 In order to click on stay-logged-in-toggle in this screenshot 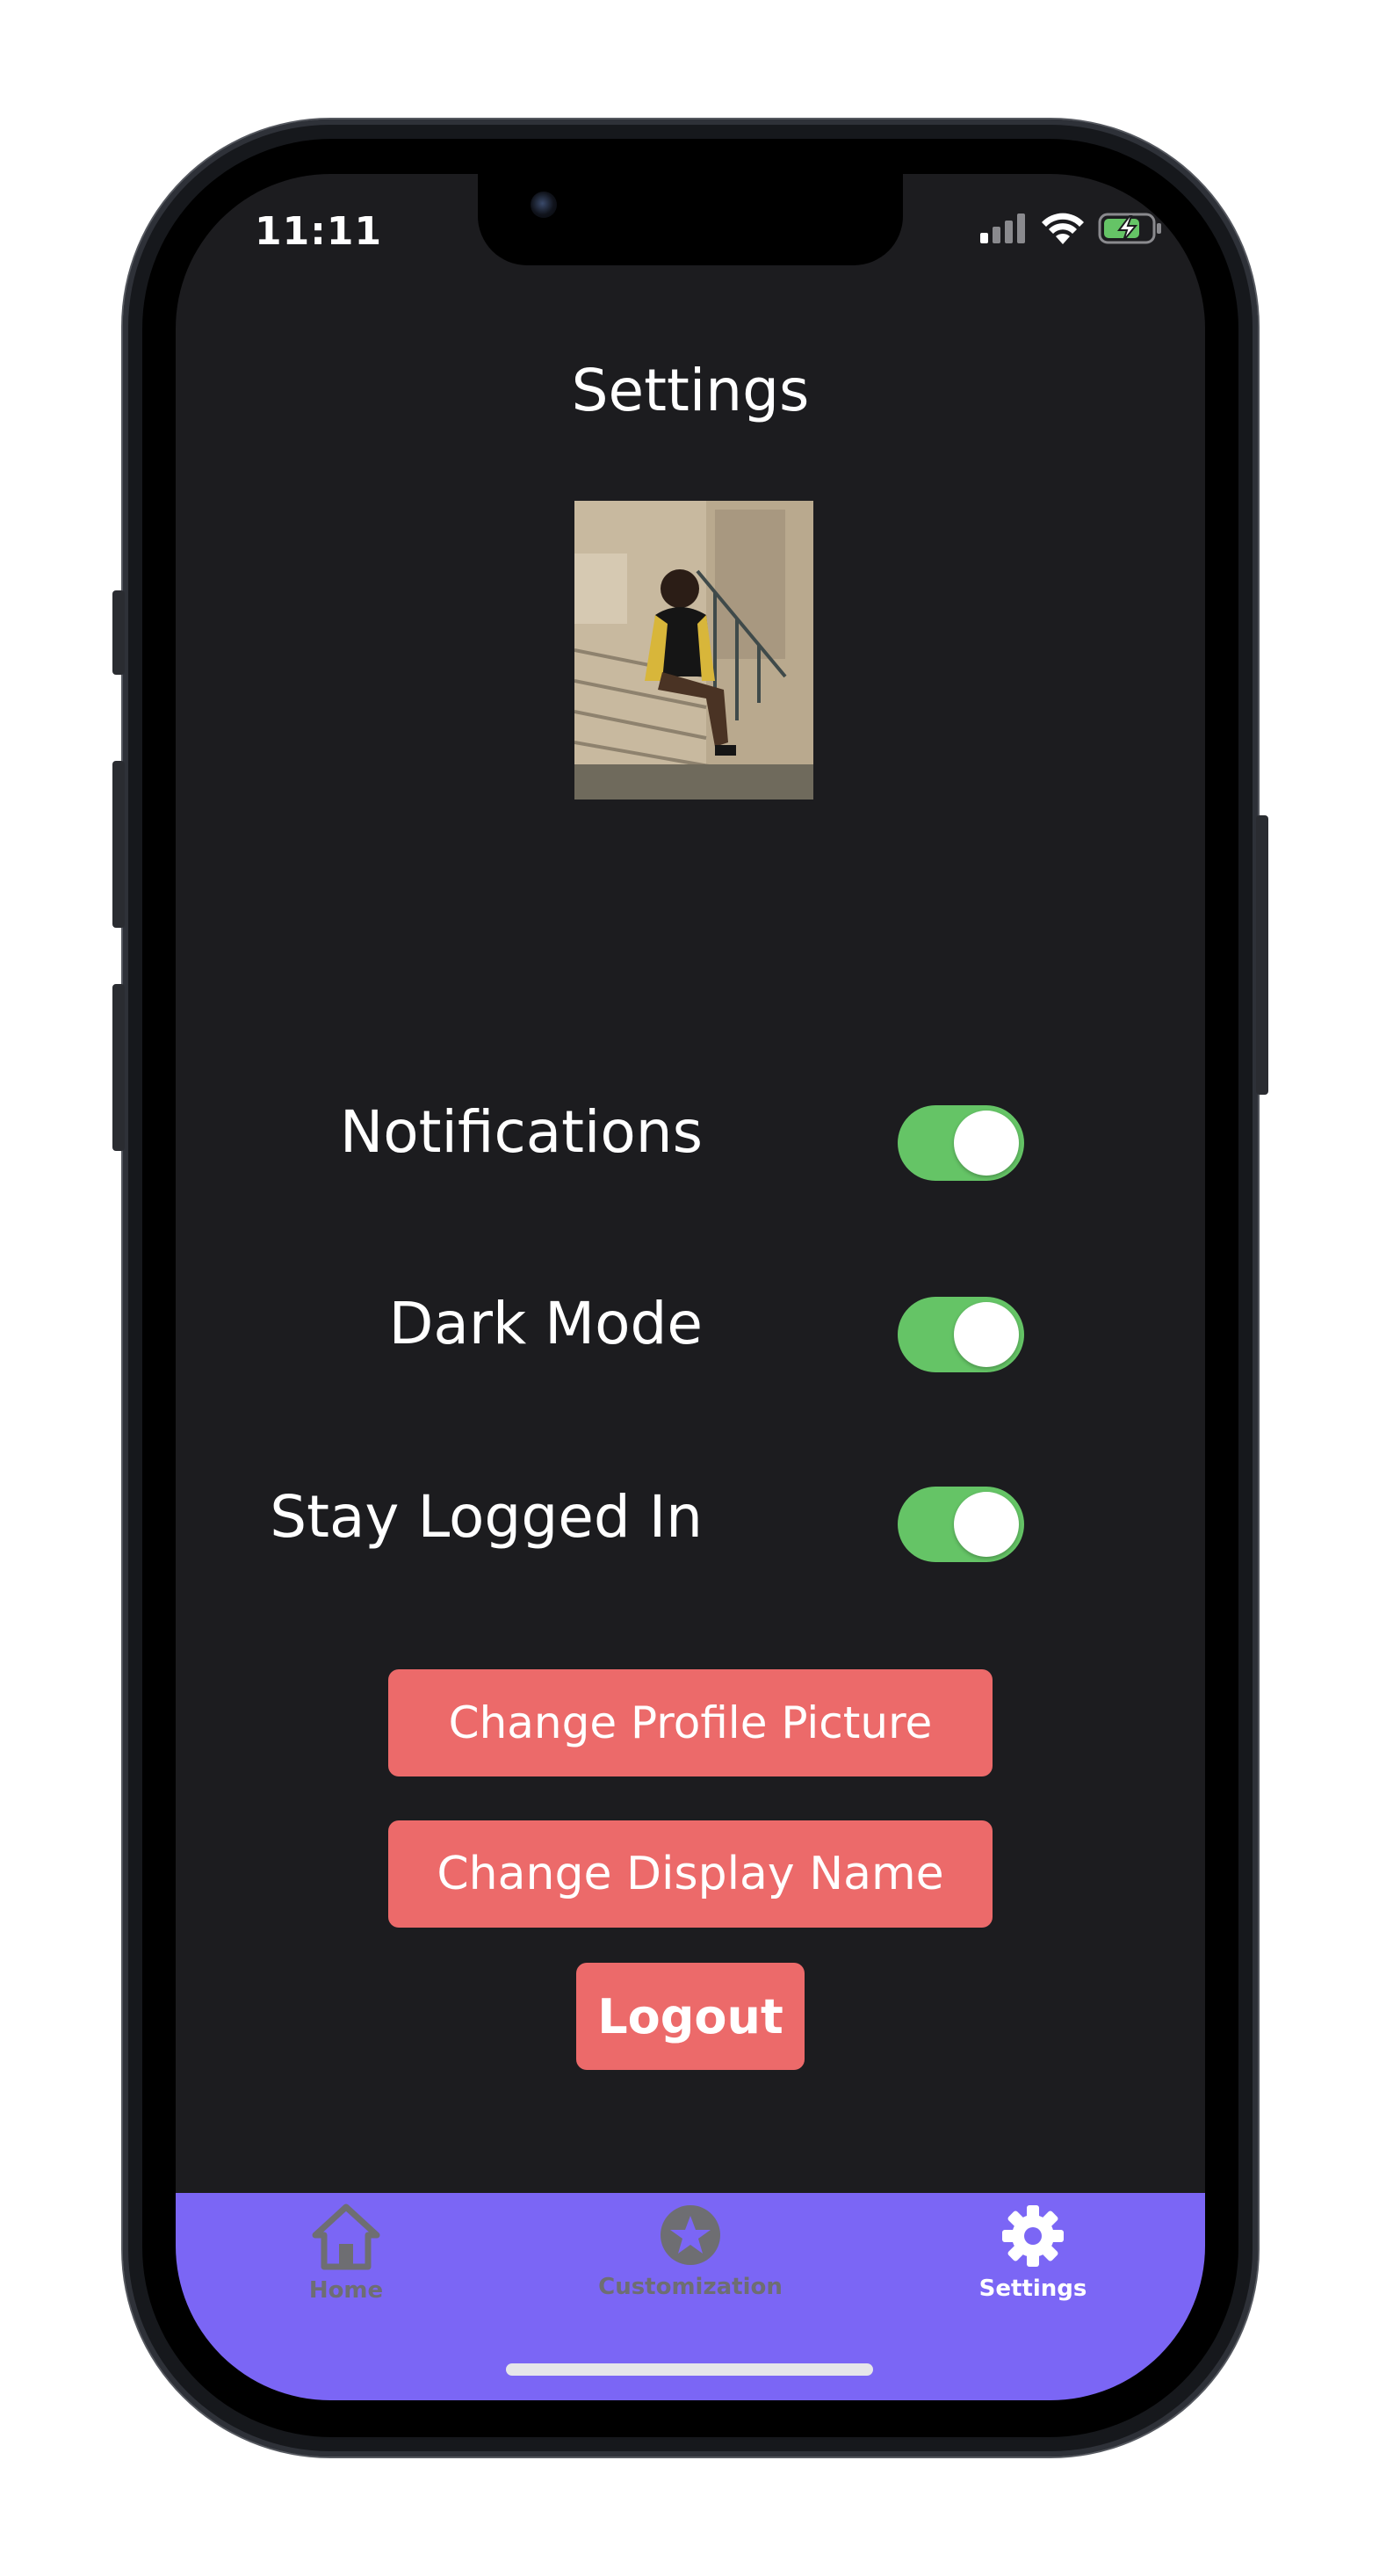, I will do `click(961, 1524)`.